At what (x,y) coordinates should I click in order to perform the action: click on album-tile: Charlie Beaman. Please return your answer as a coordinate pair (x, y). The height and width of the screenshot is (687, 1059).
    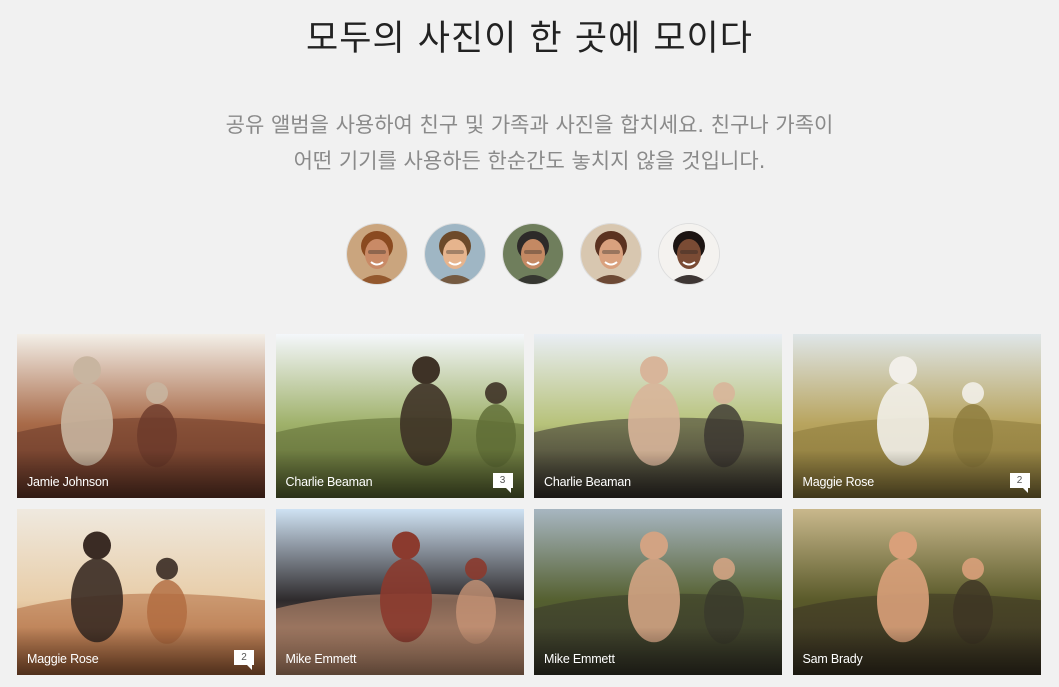
    Looking at the image, I should click on (658, 416).